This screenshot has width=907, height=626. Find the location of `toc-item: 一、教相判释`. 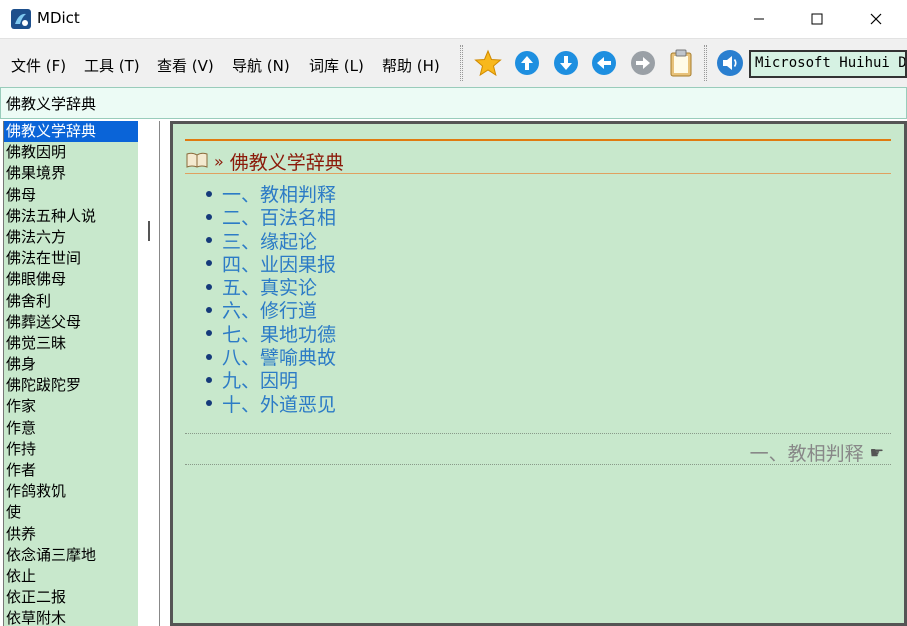

toc-item: 一、教相判释 is located at coordinates (271, 195).